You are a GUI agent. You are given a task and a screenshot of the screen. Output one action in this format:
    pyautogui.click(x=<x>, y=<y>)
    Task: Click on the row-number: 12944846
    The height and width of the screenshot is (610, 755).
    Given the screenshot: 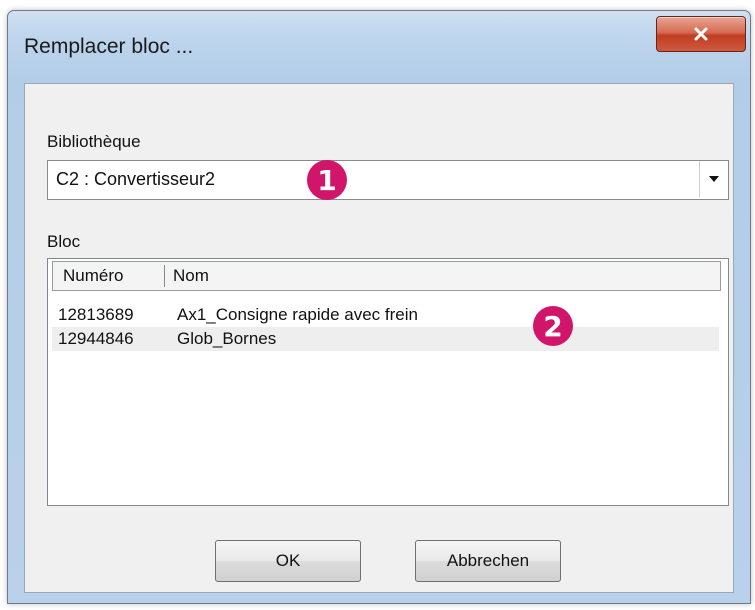 What is the action you would take?
    pyautogui.click(x=96, y=338)
    